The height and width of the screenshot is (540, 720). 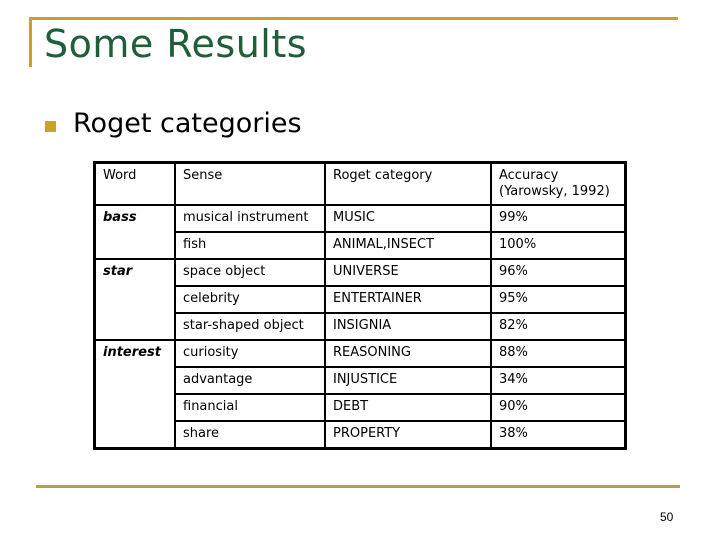 I want to click on accuracy-cell: 100%, so click(x=558, y=245).